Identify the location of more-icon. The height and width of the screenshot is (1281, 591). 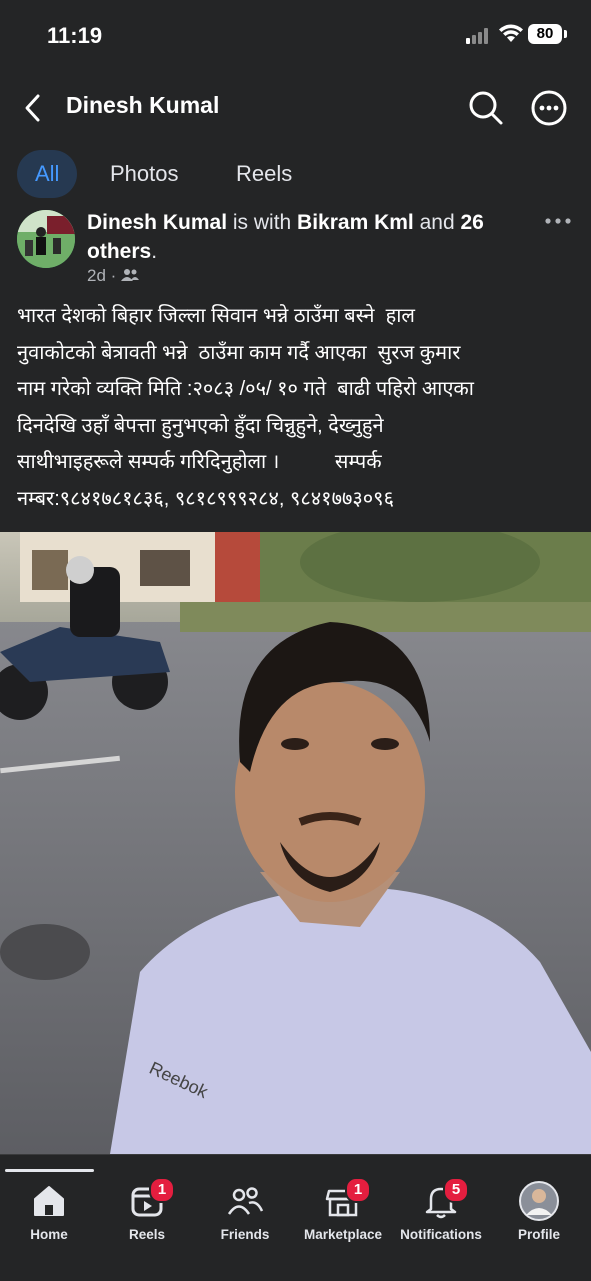
(549, 108).